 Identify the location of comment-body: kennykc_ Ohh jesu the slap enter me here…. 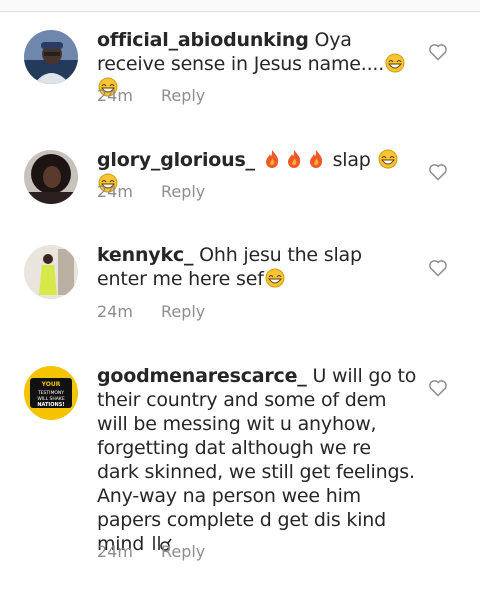
(257, 267).